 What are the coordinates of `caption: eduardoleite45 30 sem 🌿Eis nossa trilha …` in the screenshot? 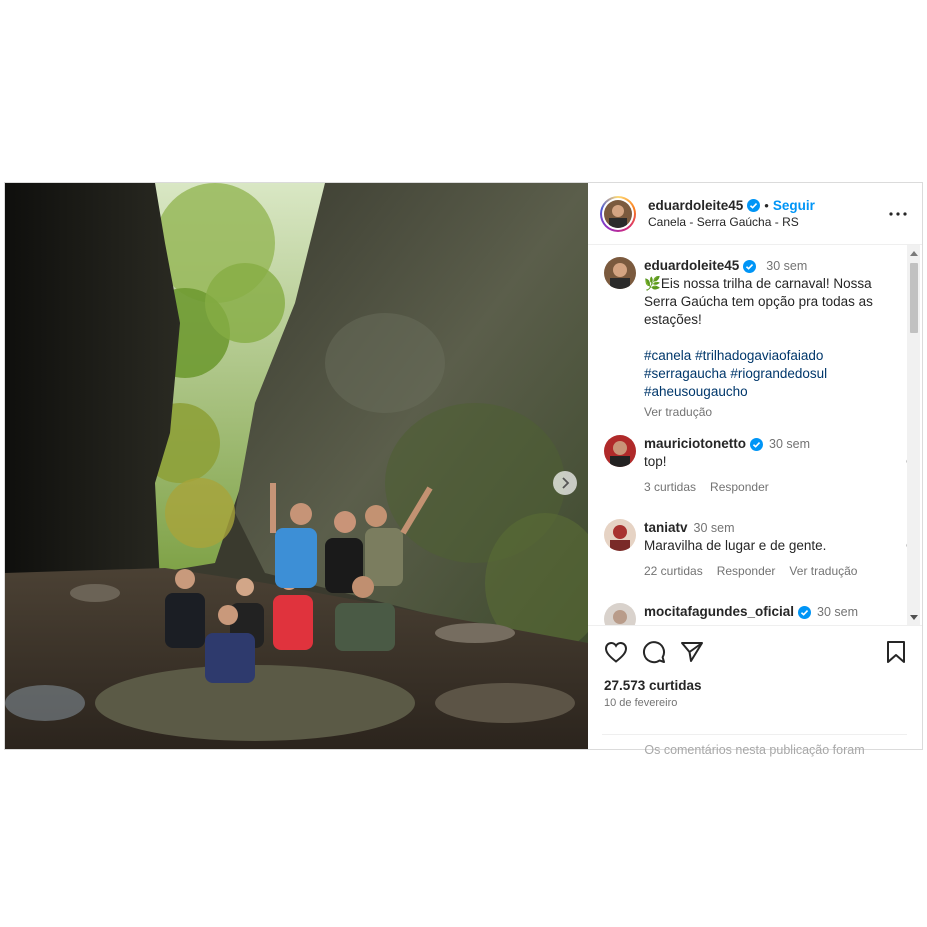 It's located at (749, 339).